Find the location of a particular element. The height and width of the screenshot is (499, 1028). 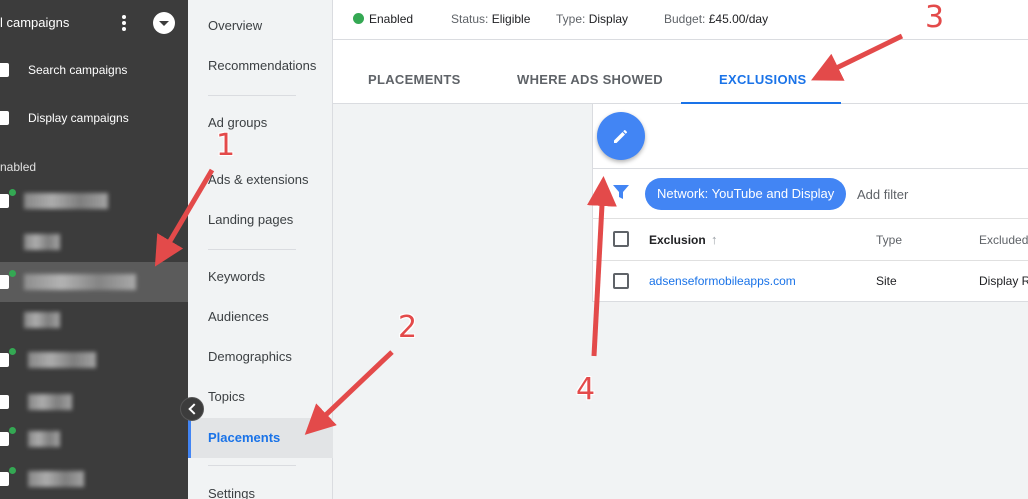

tab-exclusions: EXCLUSIONS is located at coordinates (761, 72).